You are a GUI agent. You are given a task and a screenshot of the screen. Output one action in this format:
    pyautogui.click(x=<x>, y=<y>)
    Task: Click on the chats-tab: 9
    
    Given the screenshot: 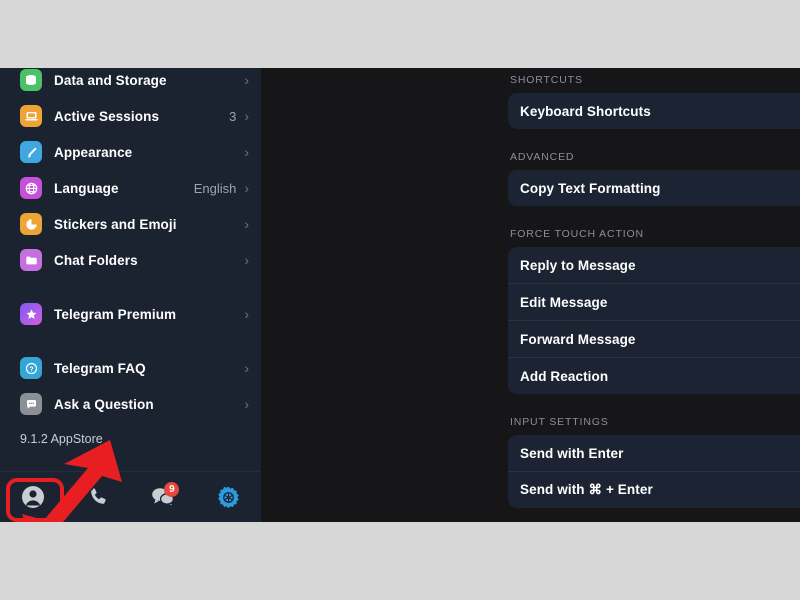 What is the action you would take?
    pyautogui.click(x=163, y=497)
    